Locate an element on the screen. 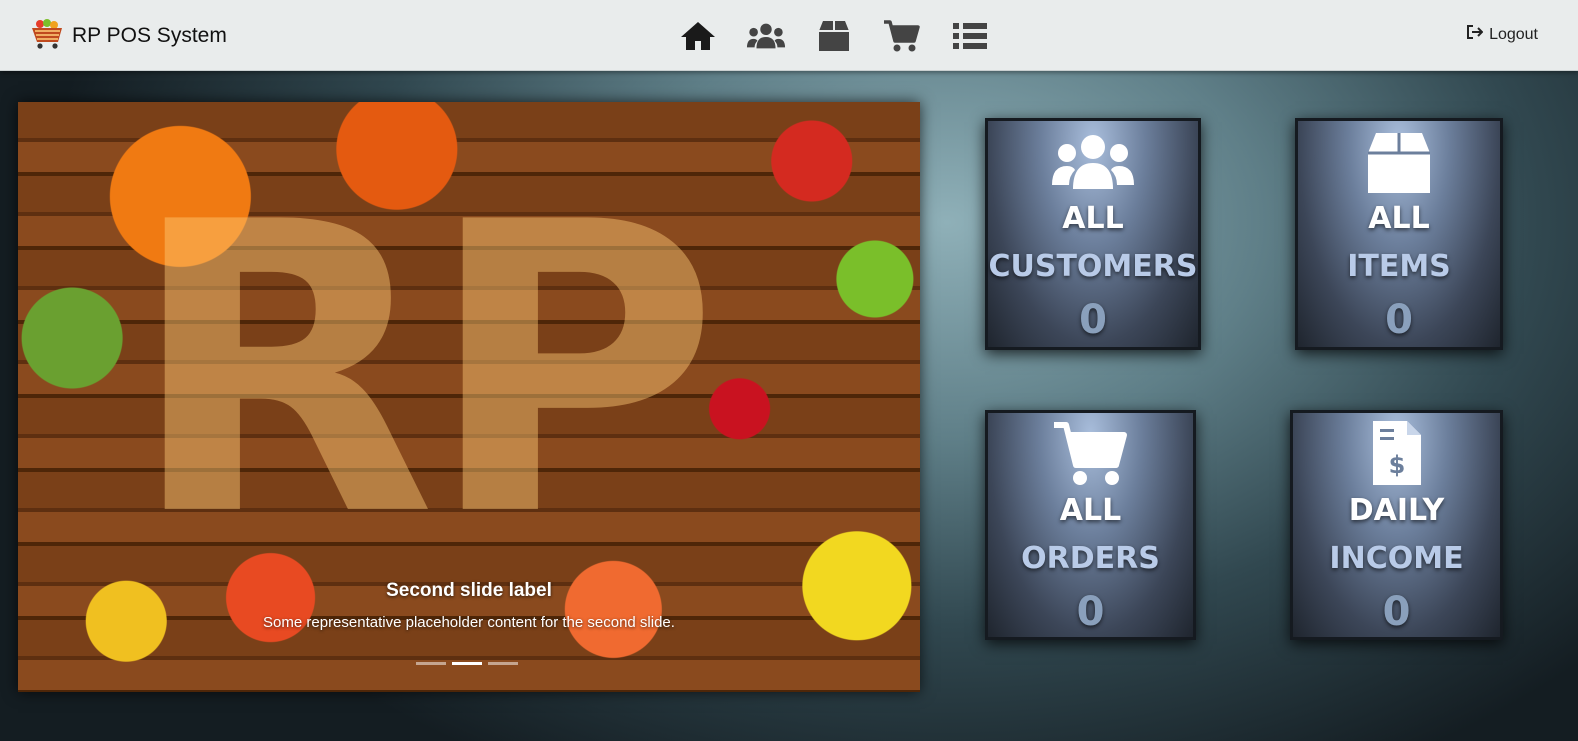  logout-button: Logout is located at coordinates (1502, 34).